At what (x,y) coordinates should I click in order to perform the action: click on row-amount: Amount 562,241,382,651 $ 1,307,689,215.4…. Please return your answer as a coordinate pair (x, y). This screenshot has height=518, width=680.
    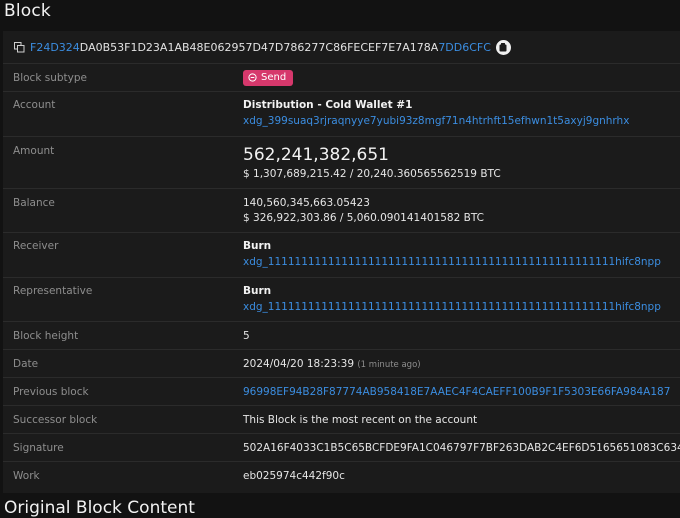
    Looking at the image, I should click on (341, 163).